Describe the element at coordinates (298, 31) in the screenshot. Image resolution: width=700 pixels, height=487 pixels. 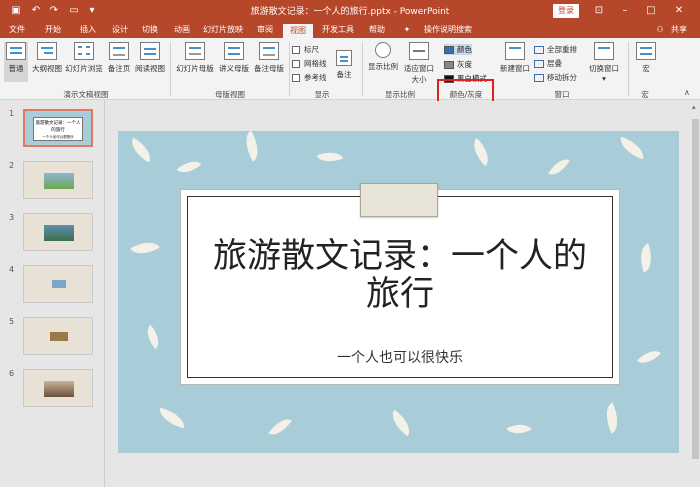
I see `tab-view: 视图` at that location.